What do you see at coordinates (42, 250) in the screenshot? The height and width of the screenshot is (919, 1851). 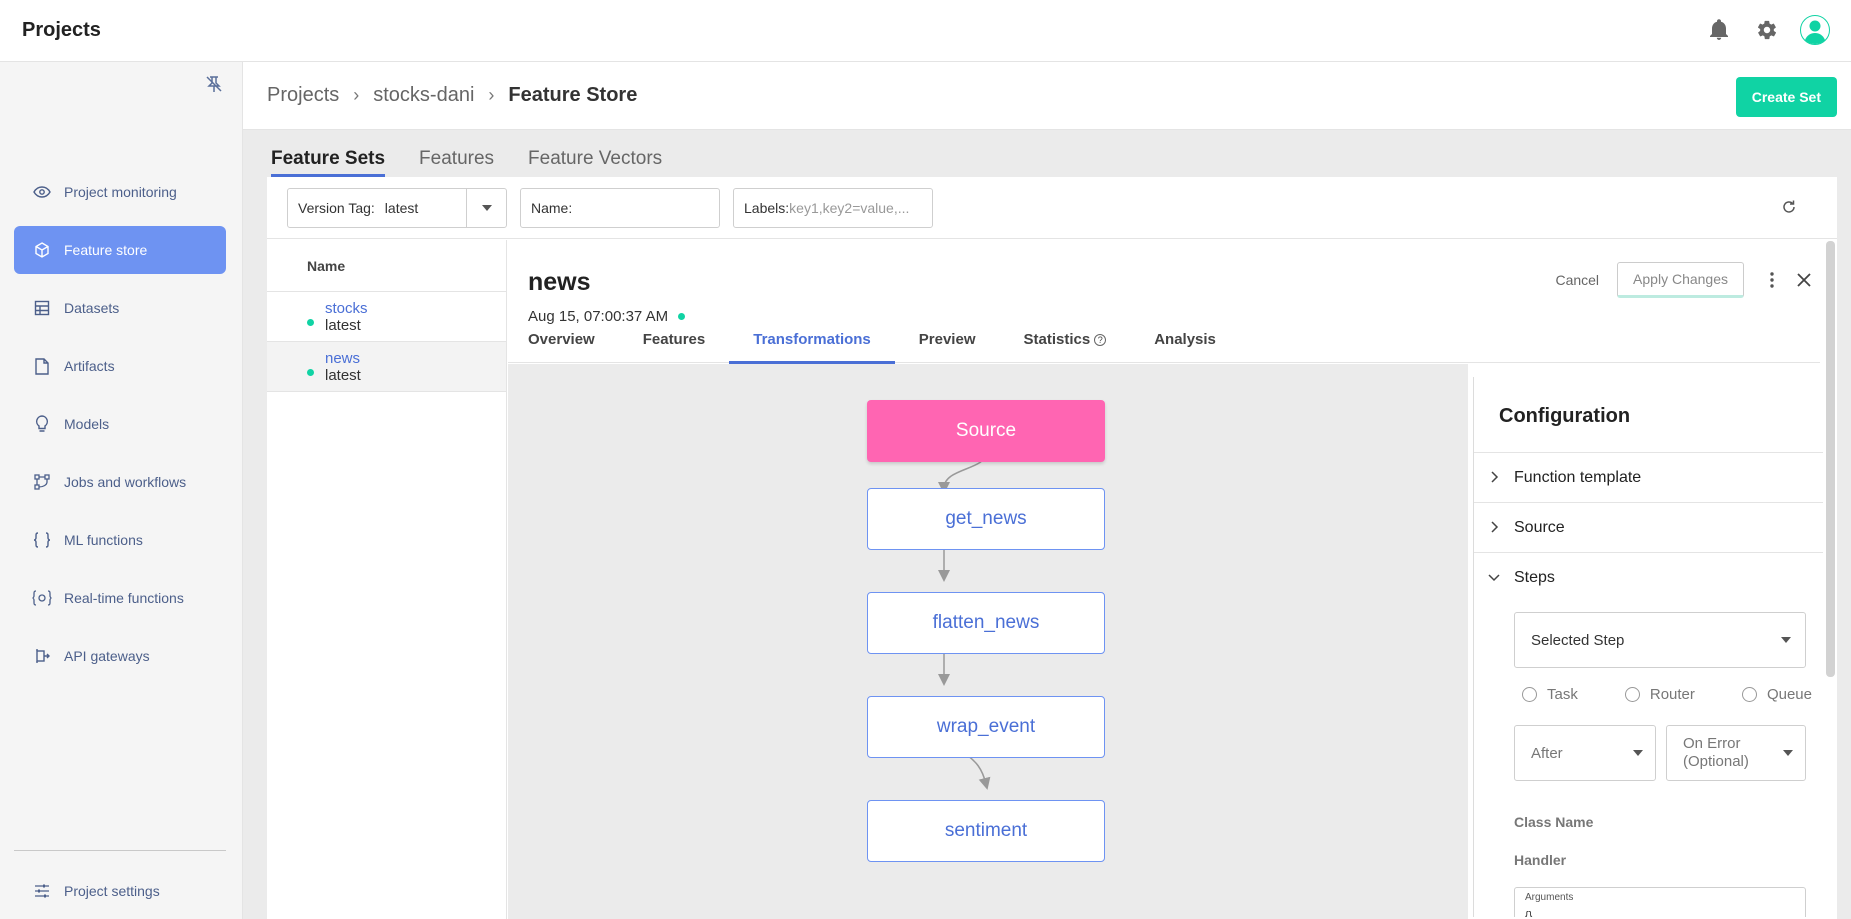 I see `cube-icon` at bounding box center [42, 250].